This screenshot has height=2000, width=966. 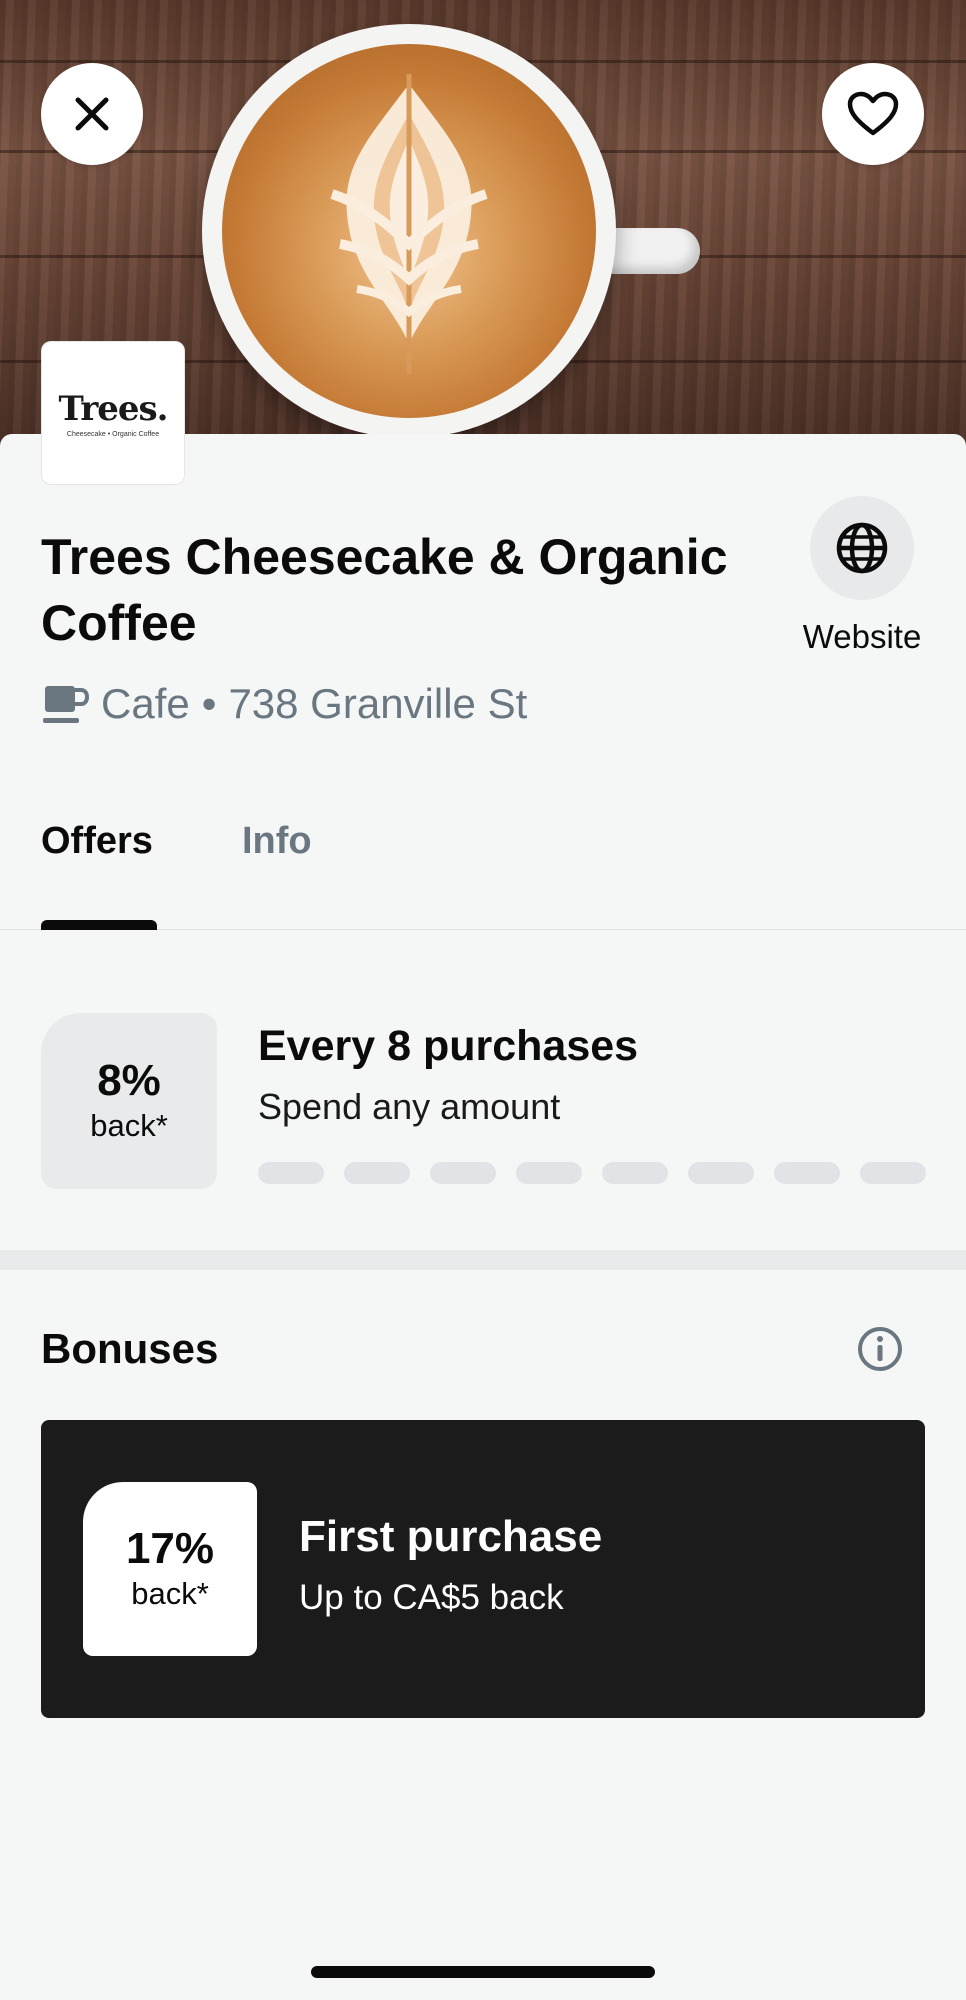 I want to click on bonus-percent: 17%, so click(x=170, y=1548).